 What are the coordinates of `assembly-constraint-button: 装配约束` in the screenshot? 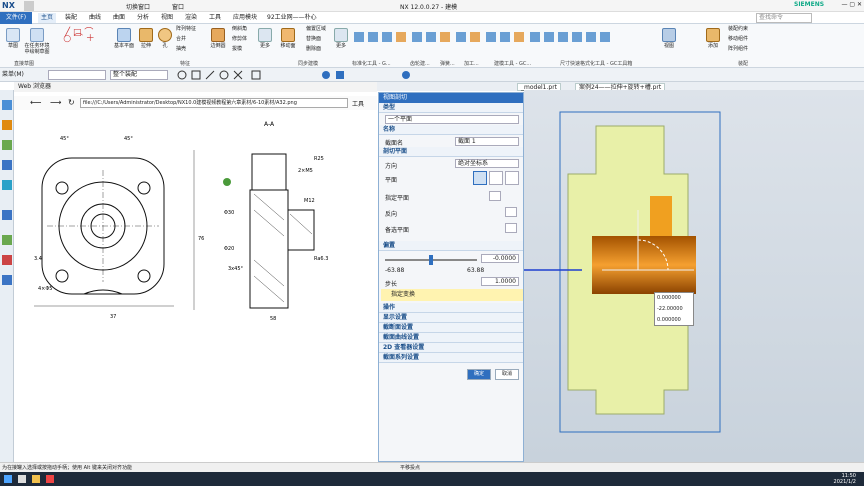 It's located at (748, 29).